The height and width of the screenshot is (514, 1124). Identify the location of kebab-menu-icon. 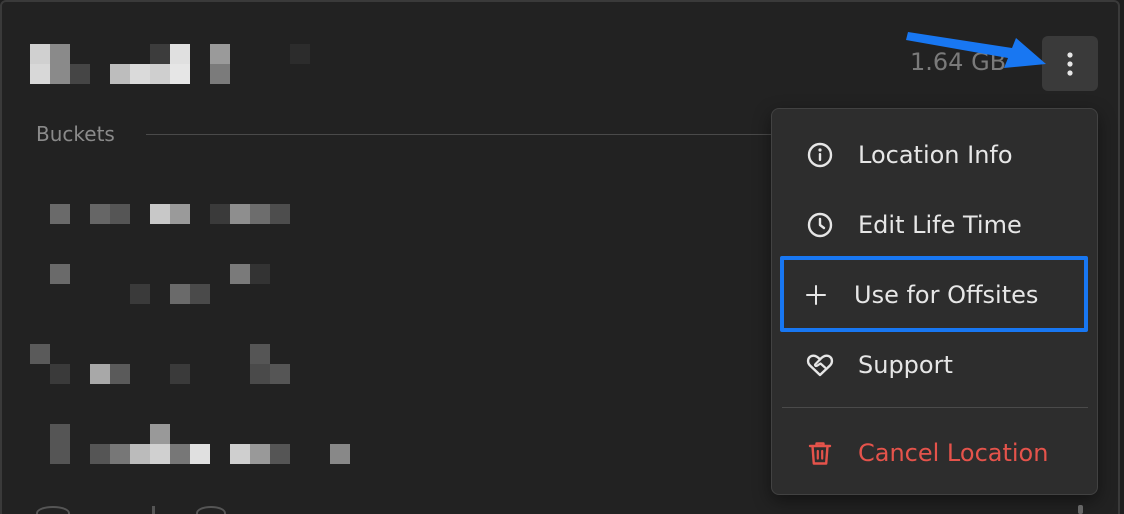
(1070, 63).